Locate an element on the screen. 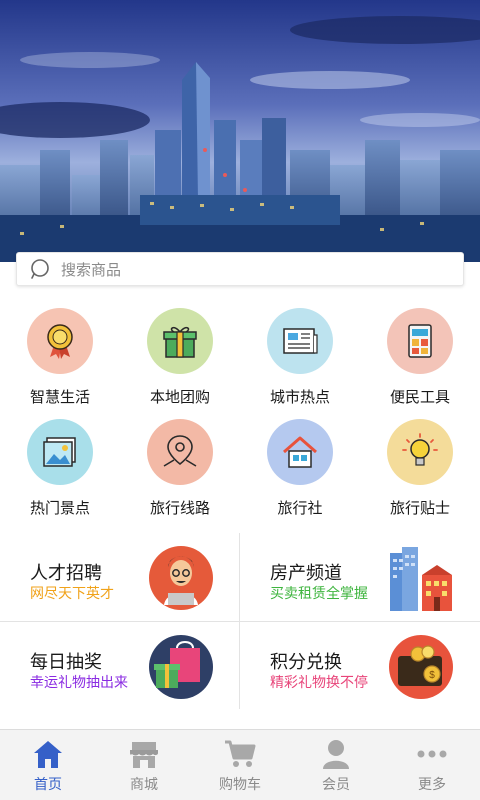 The width and height of the screenshot is (480, 800). category-label: 便民工具 is located at coordinates (419, 397).